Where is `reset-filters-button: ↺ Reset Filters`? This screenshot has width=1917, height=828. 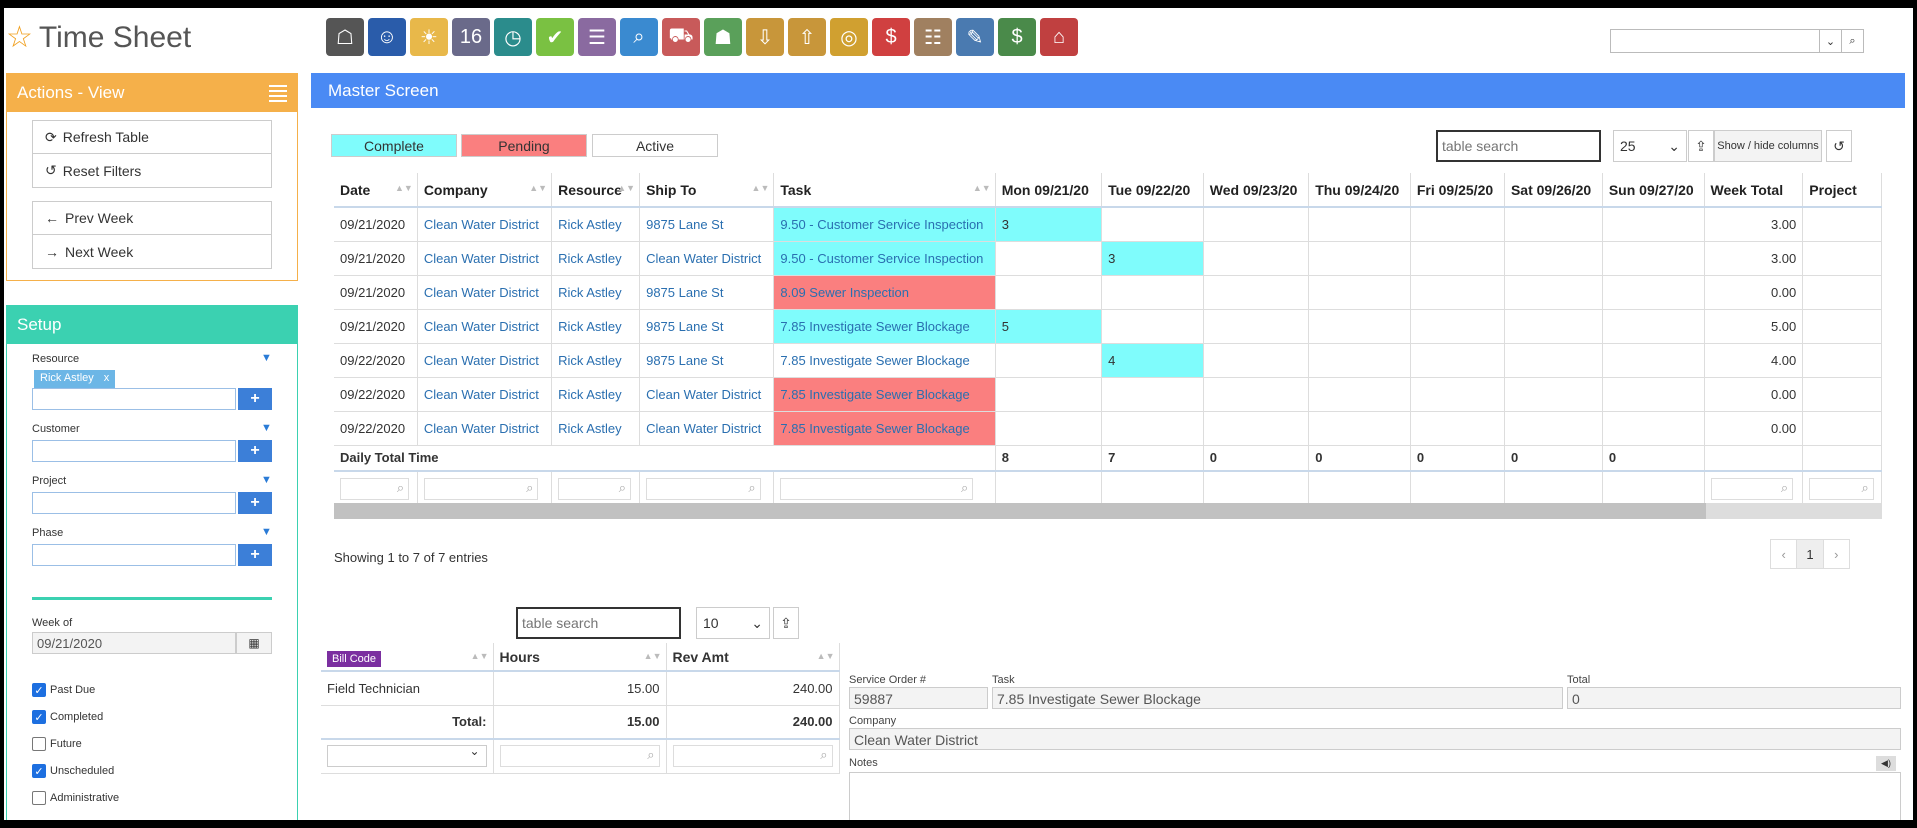
reset-filters-button: ↺ Reset Filters is located at coordinates (152, 170).